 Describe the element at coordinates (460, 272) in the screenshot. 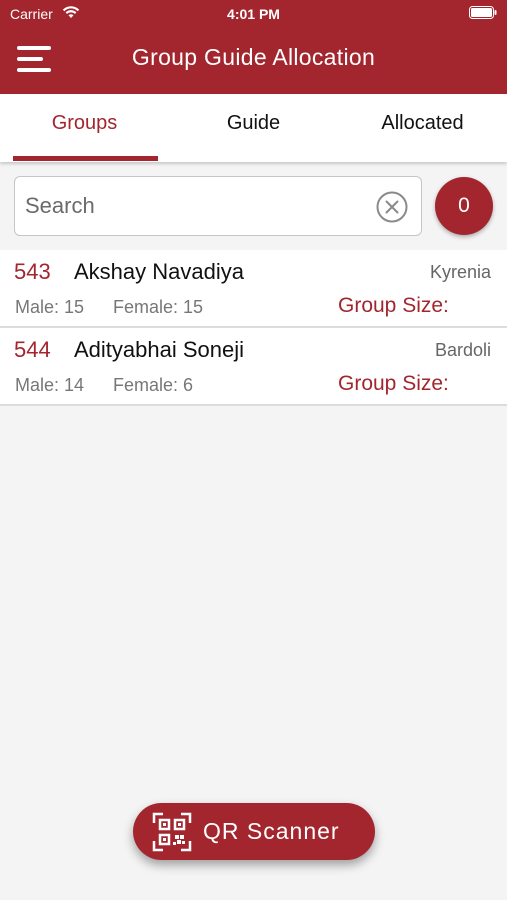

I see `group-location: Kyrenia` at that location.